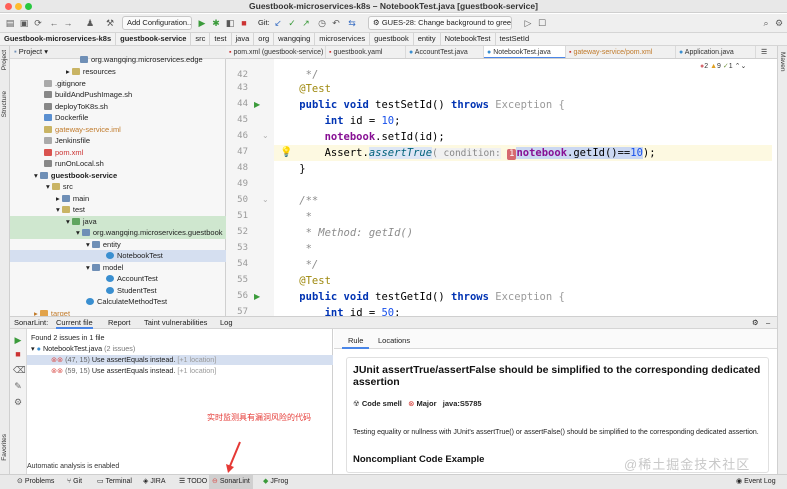 Image resolution: width=787 pixels, height=489 pixels. Describe the element at coordinates (440, 23) in the screenshot. I see `branch-selector: ⚙ GUES-28: Change background to green ▾` at that location.